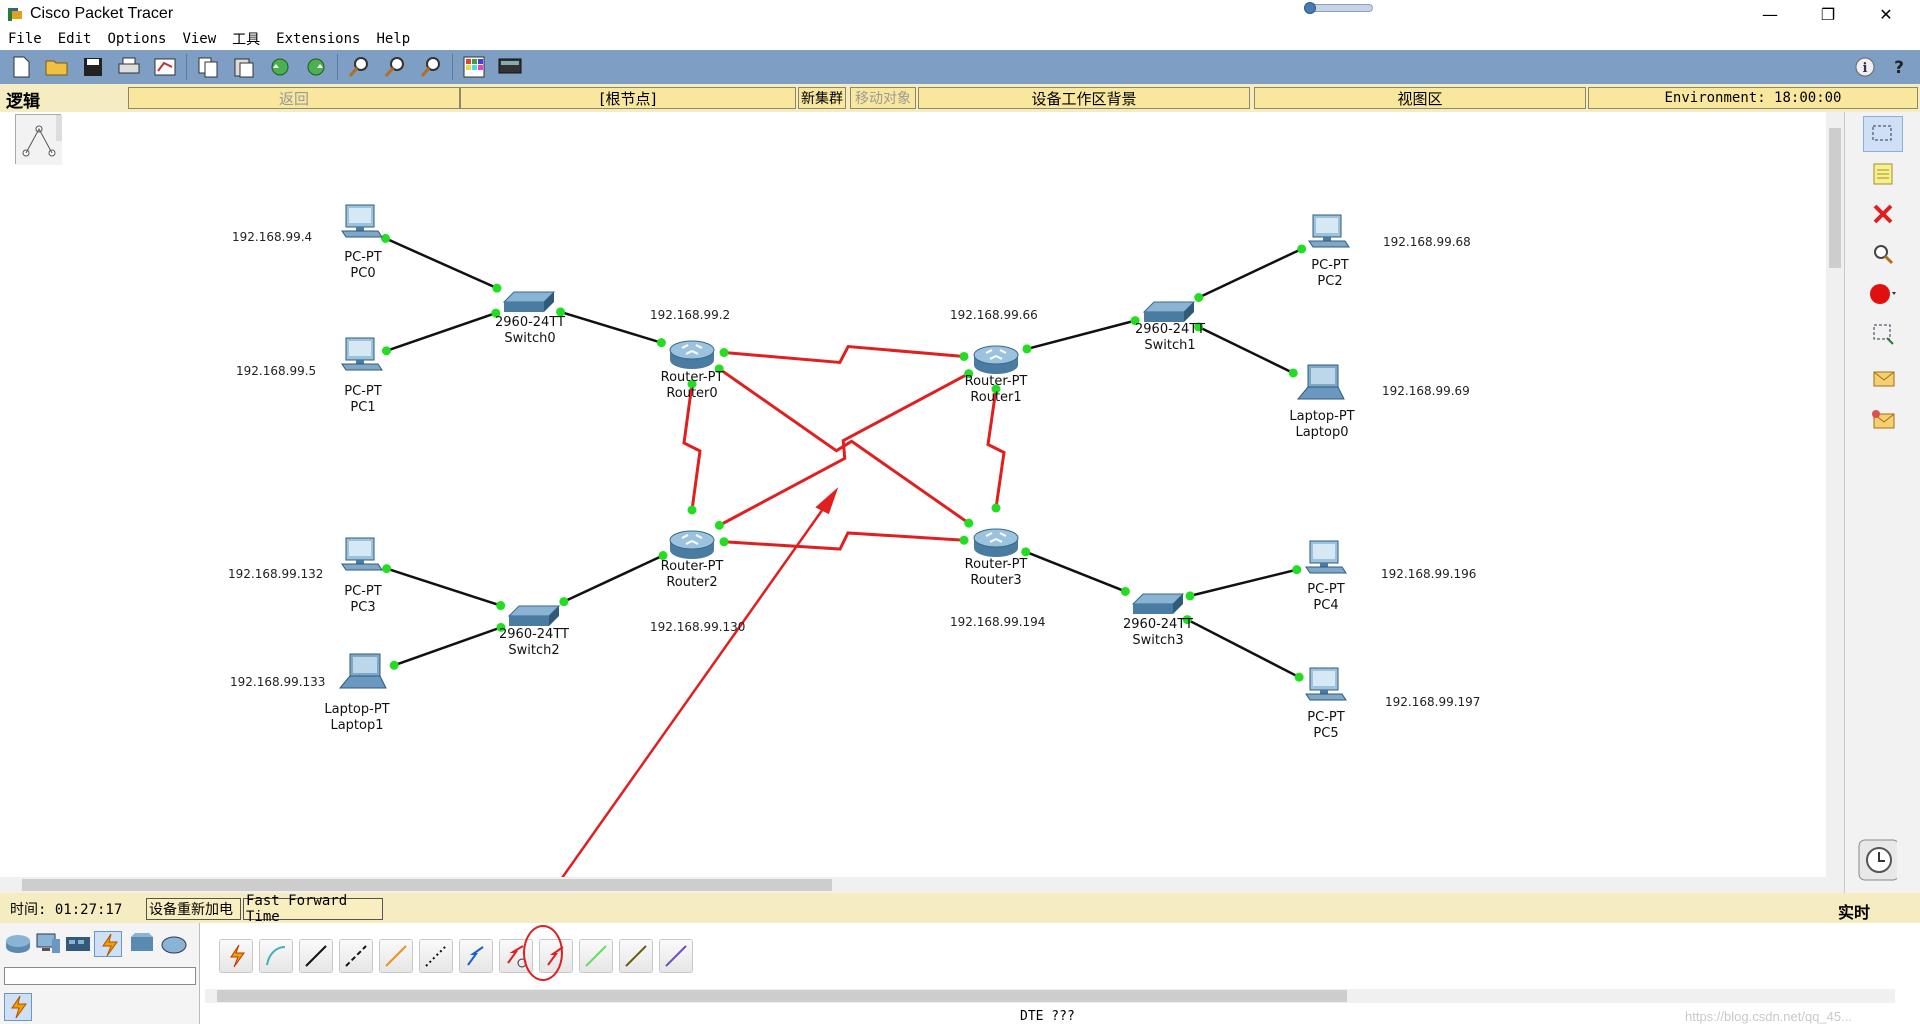 The image size is (1920, 1024). What do you see at coordinates (272, 237) in the screenshot?
I see `ip-address-note: 192.168.99.4` at bounding box center [272, 237].